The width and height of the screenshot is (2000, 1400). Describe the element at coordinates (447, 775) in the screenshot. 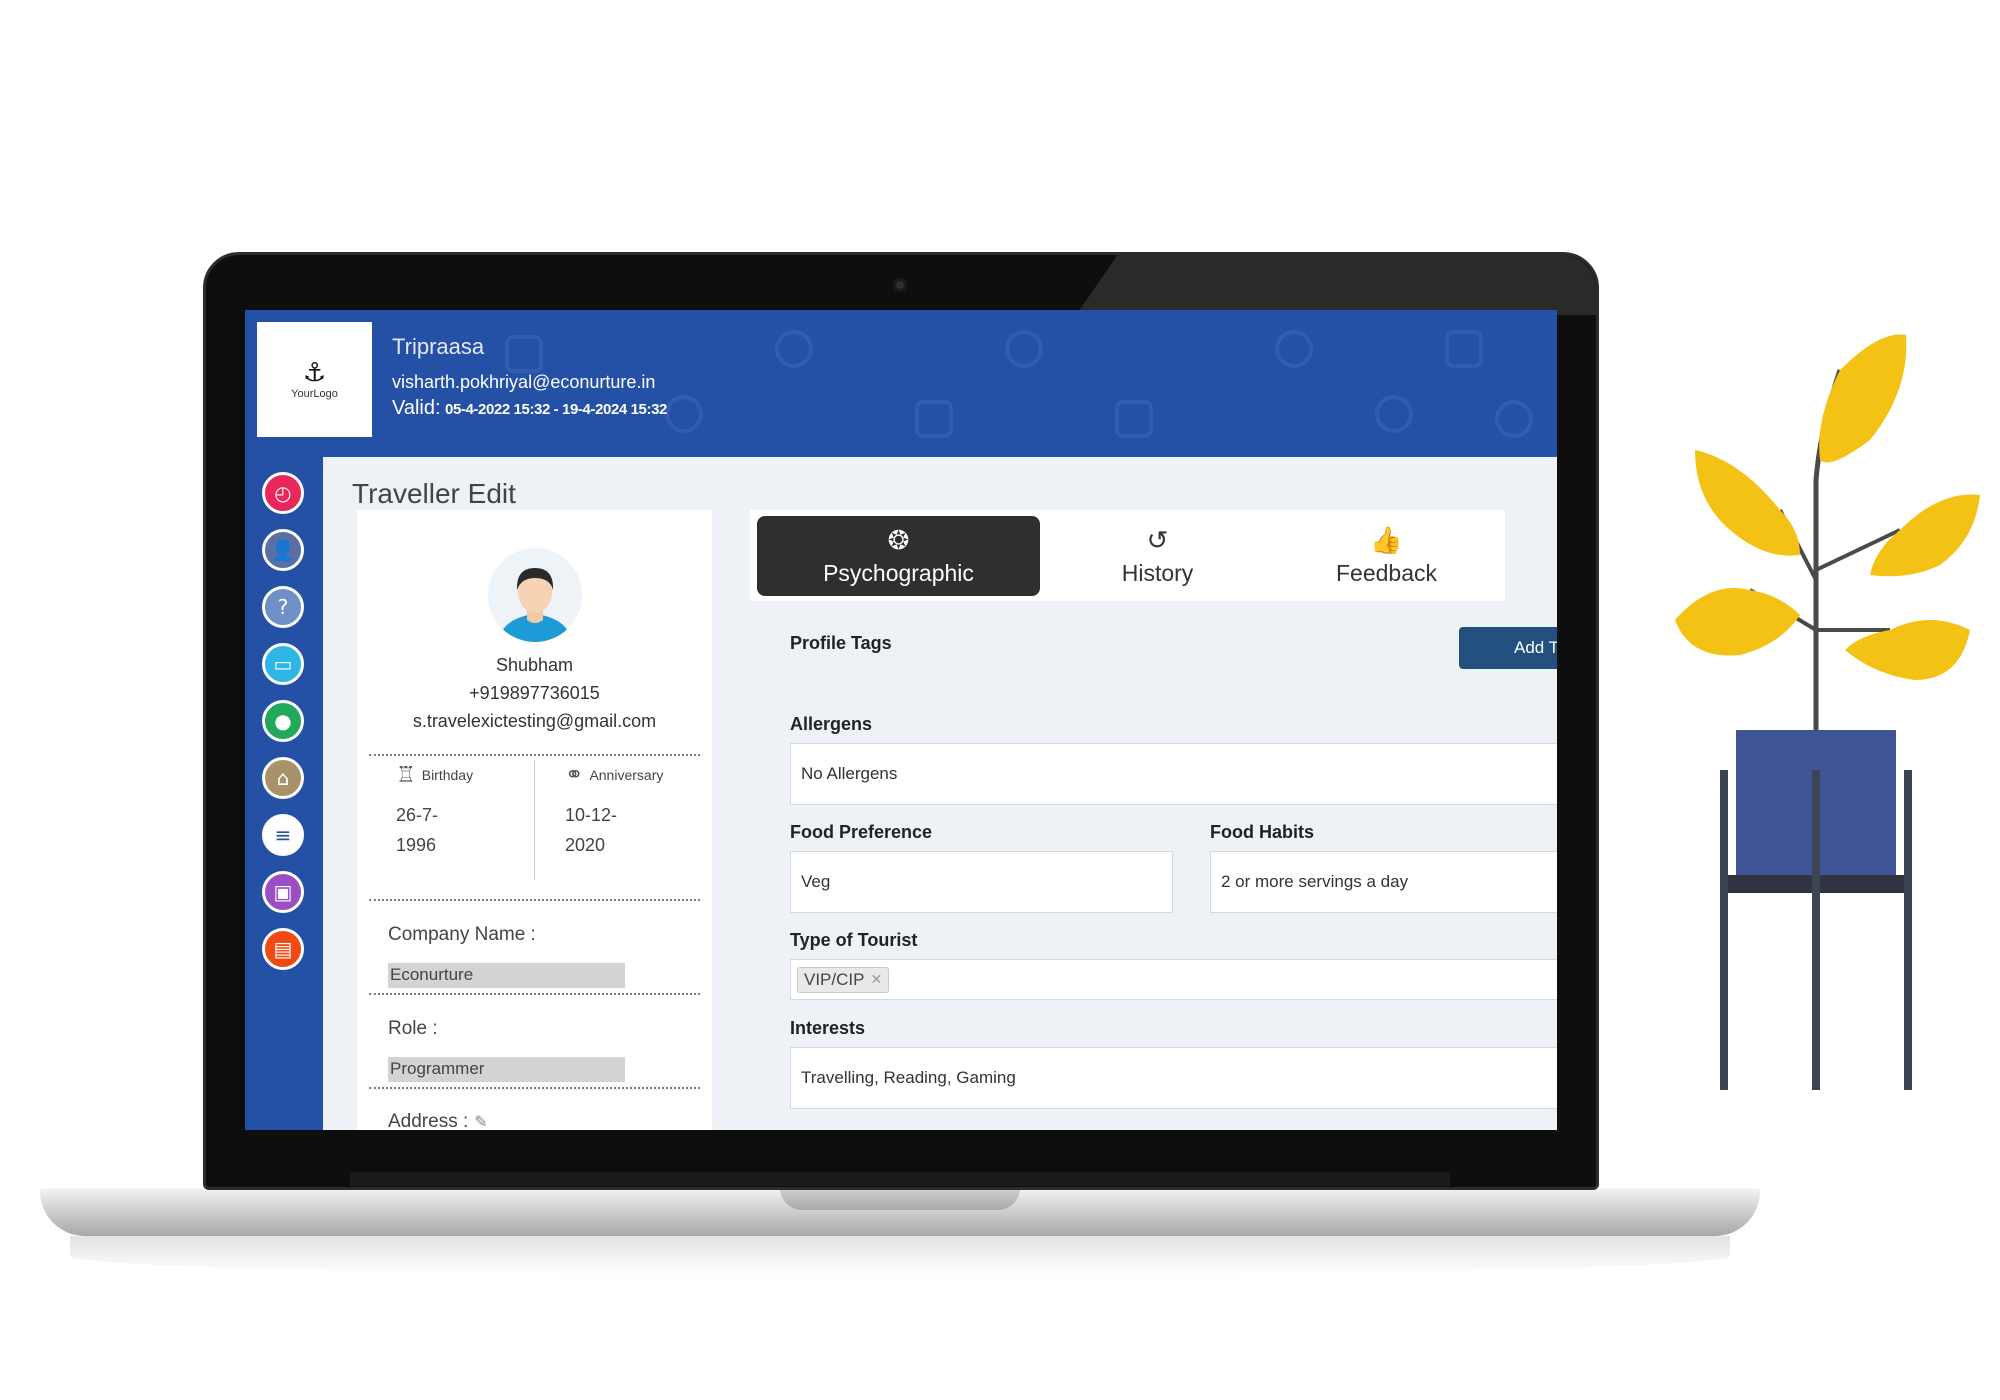

I see `birthday-label: Birthday` at that location.